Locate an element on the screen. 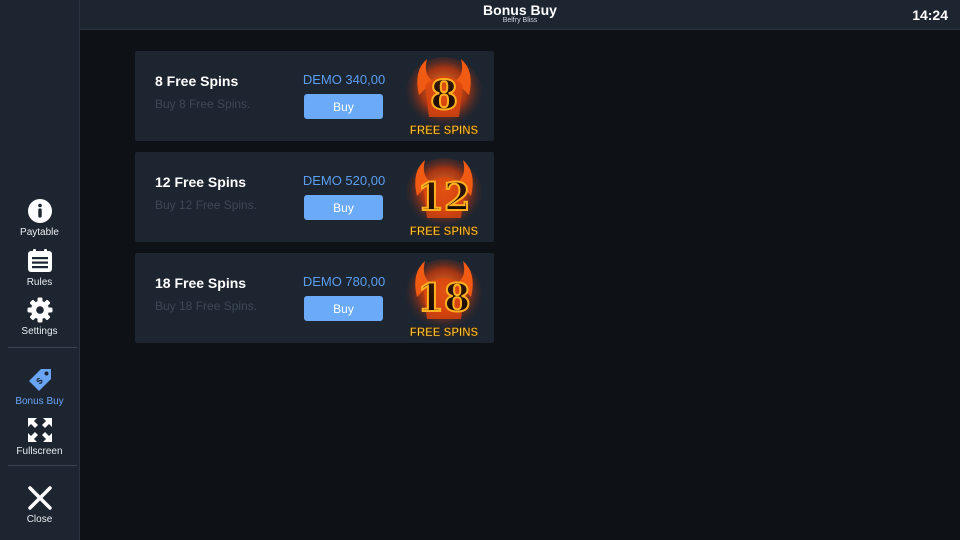  free-spins-badge-icon: 18 FREE SPINS is located at coordinates (444, 299).